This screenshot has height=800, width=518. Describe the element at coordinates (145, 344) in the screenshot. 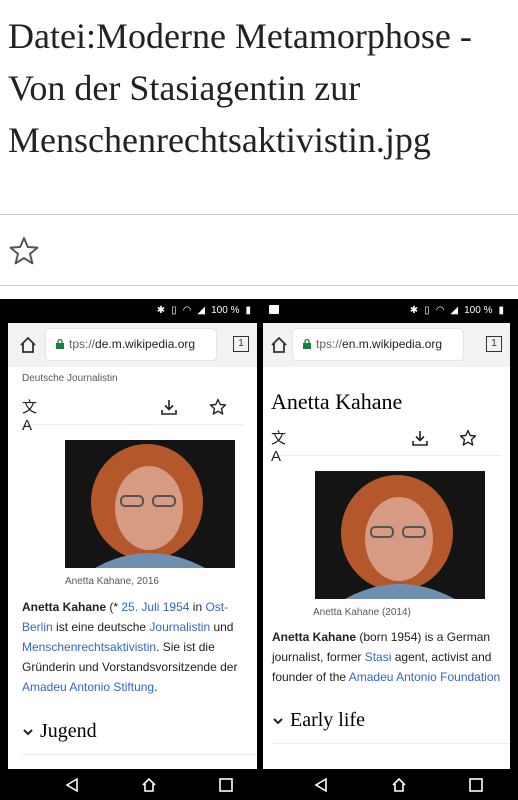

I see `url-domain: de.m.wikipedia.org` at that location.